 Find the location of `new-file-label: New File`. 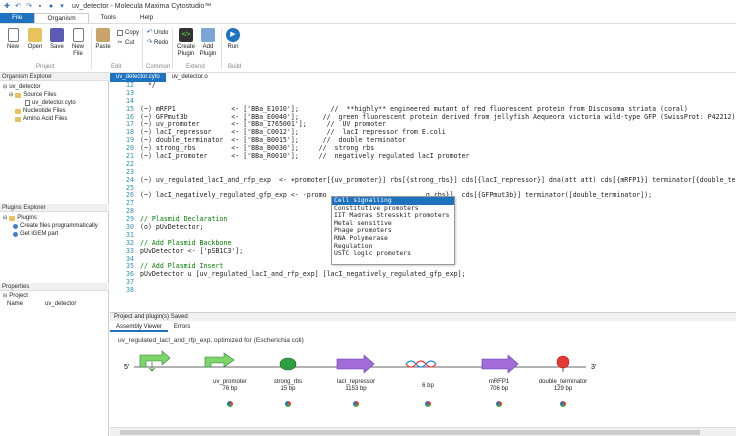

new-file-label: New File is located at coordinates (77, 50).